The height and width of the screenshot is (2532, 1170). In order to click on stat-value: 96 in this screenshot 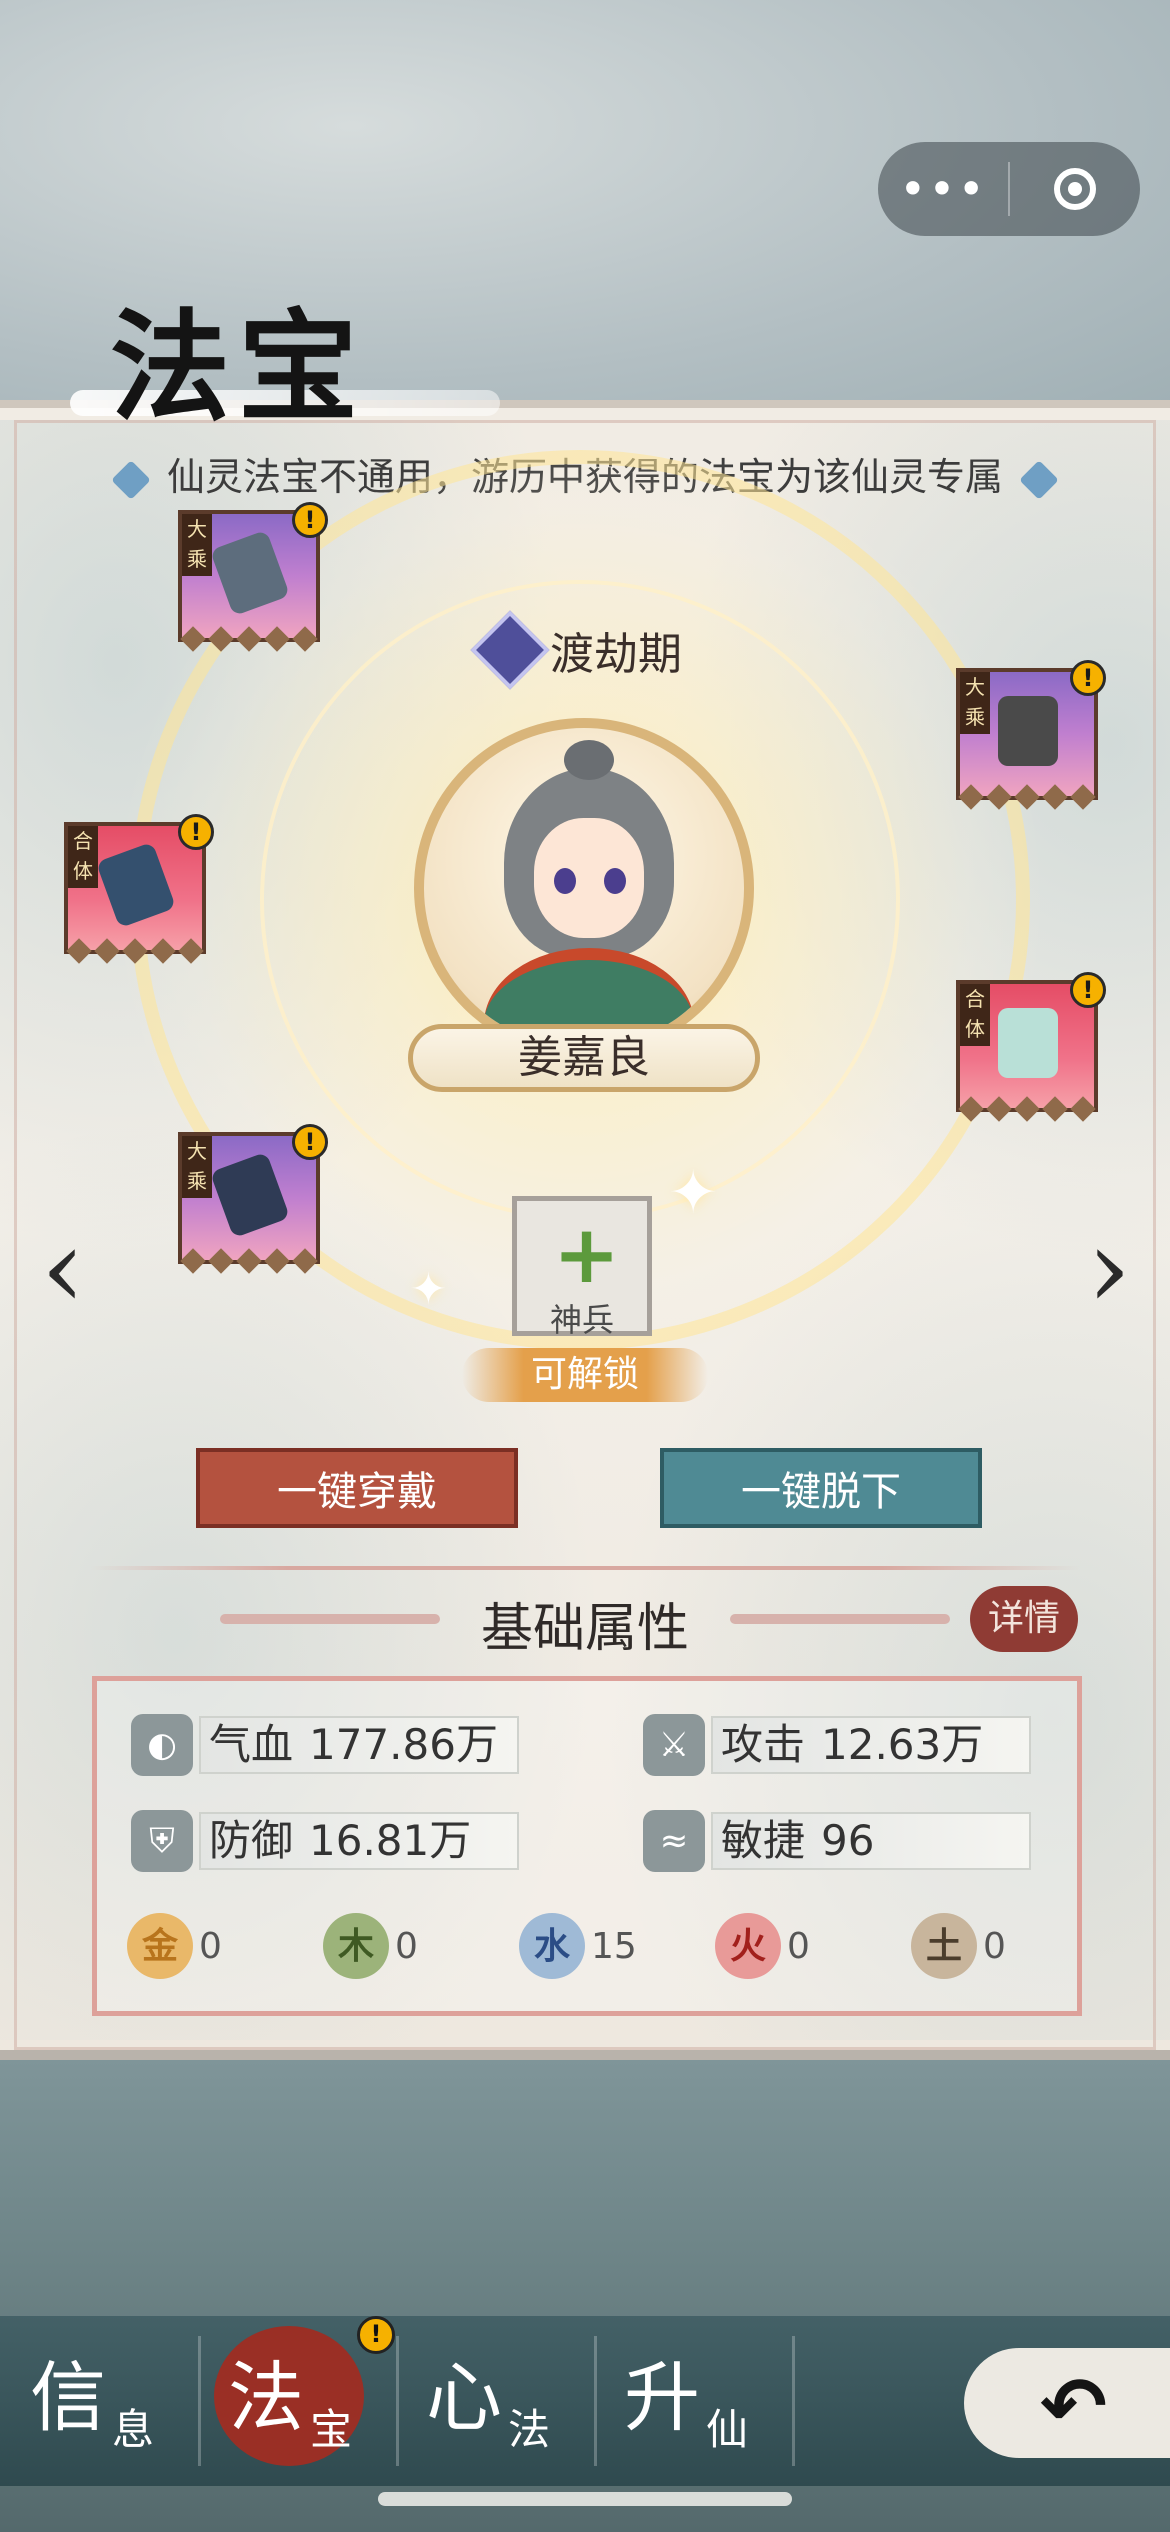, I will do `click(848, 1840)`.